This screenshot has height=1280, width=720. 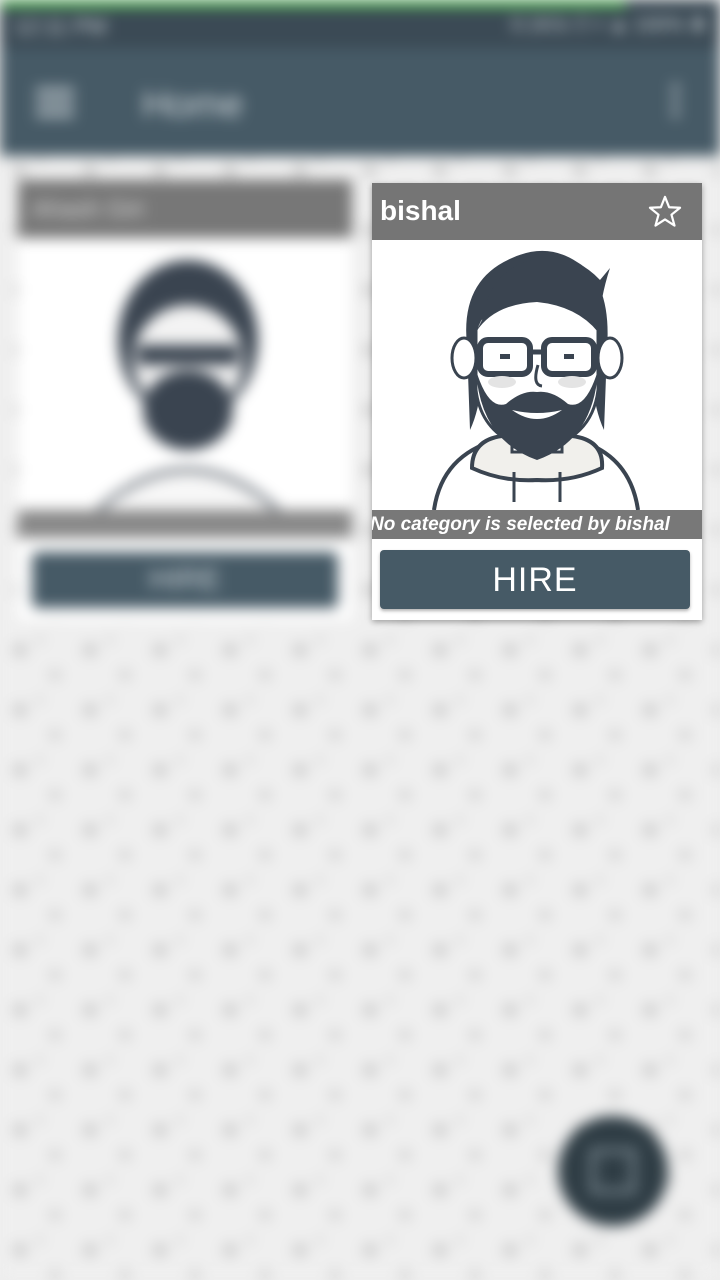 I want to click on category-caption-text: No category is selected by bishal, so click(x=521, y=524).